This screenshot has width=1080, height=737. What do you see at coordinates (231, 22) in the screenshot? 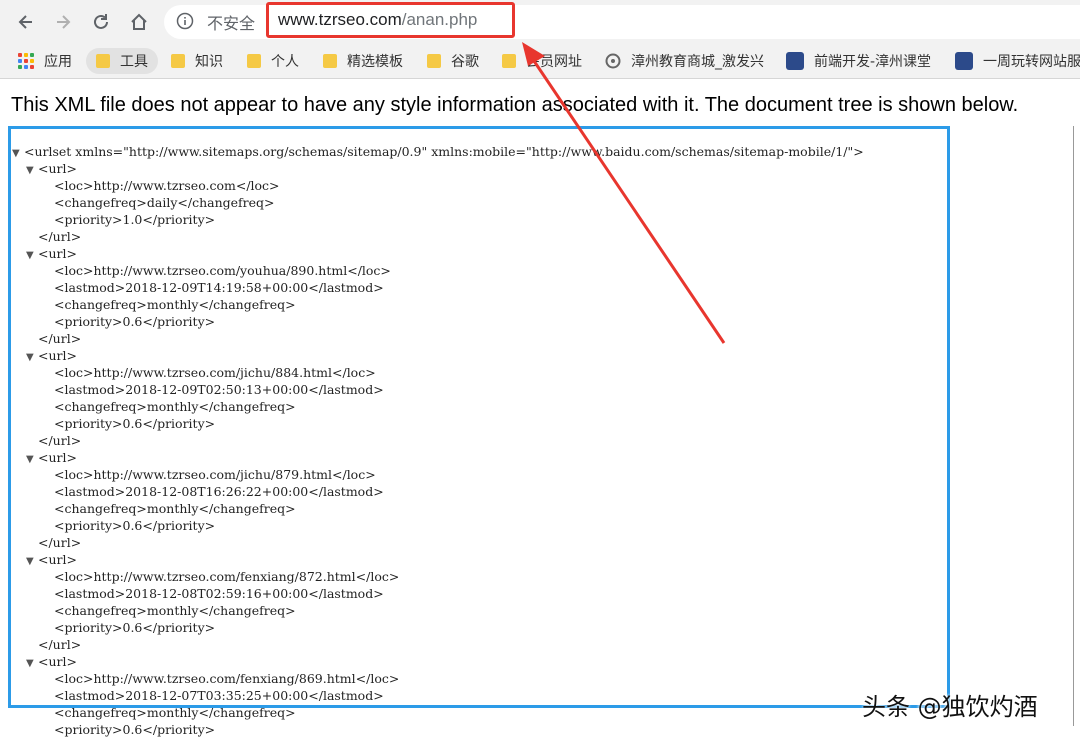
I see `security-status: 不安全` at bounding box center [231, 22].